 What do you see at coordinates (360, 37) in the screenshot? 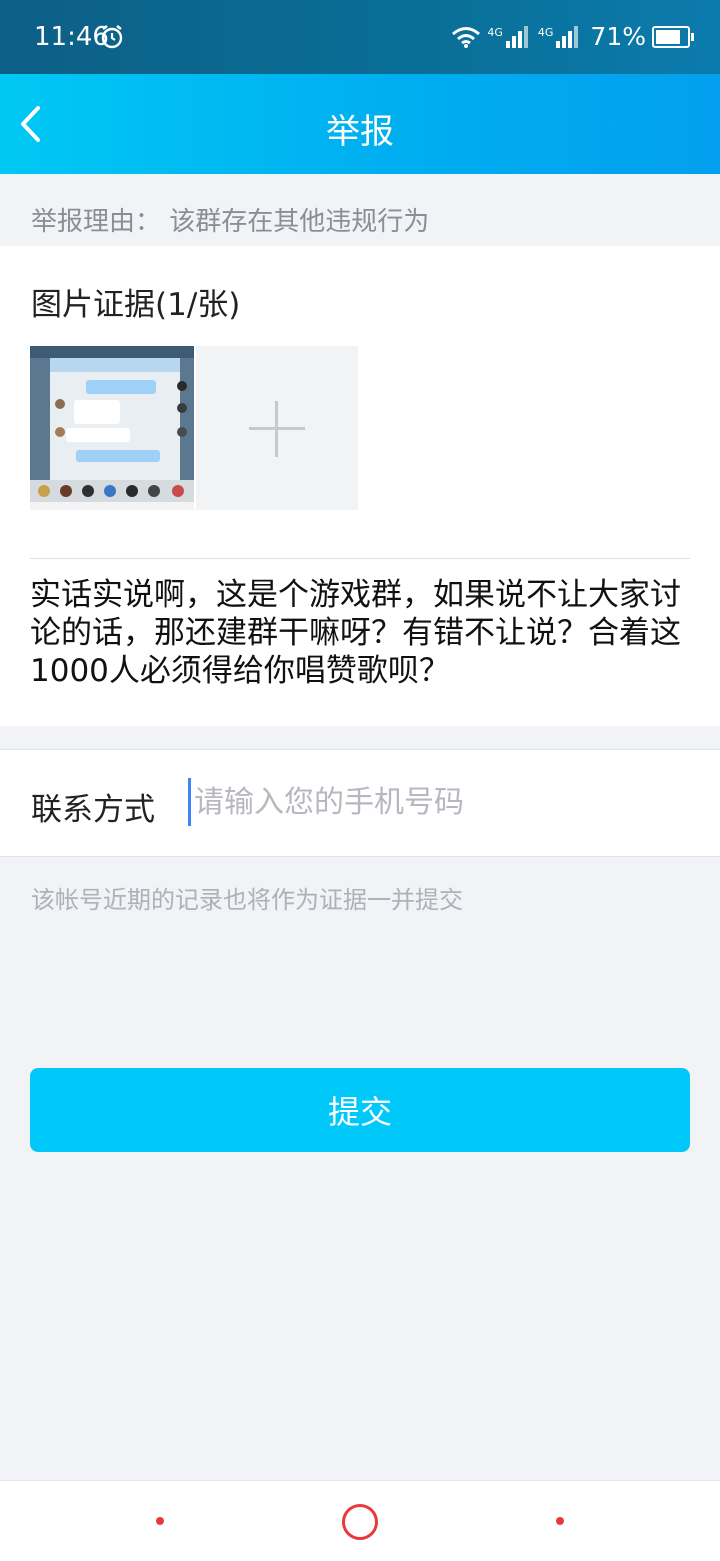
I see `status-bar: 11:46 4G 4G 71%` at bounding box center [360, 37].